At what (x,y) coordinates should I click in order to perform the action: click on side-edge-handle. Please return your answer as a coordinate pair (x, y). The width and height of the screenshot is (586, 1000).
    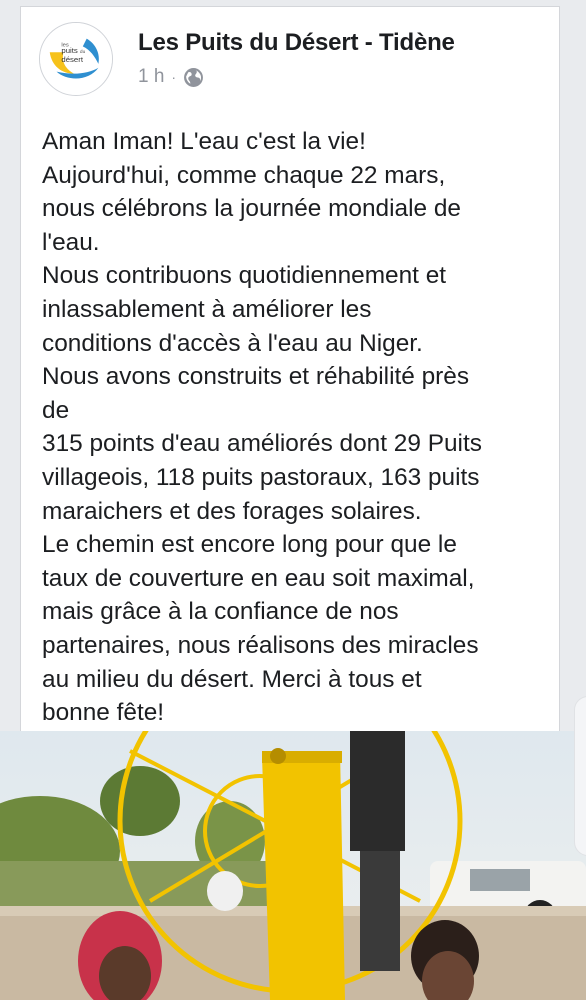
    Looking at the image, I should click on (580, 776).